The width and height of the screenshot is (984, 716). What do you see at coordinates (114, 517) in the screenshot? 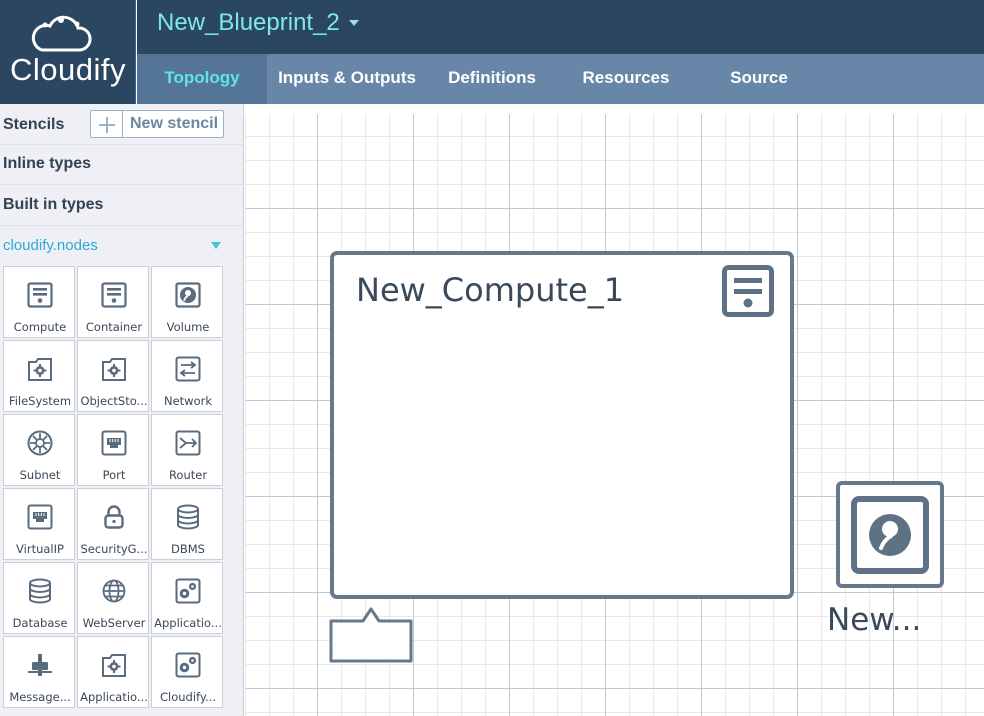
I see `lock-icon` at bounding box center [114, 517].